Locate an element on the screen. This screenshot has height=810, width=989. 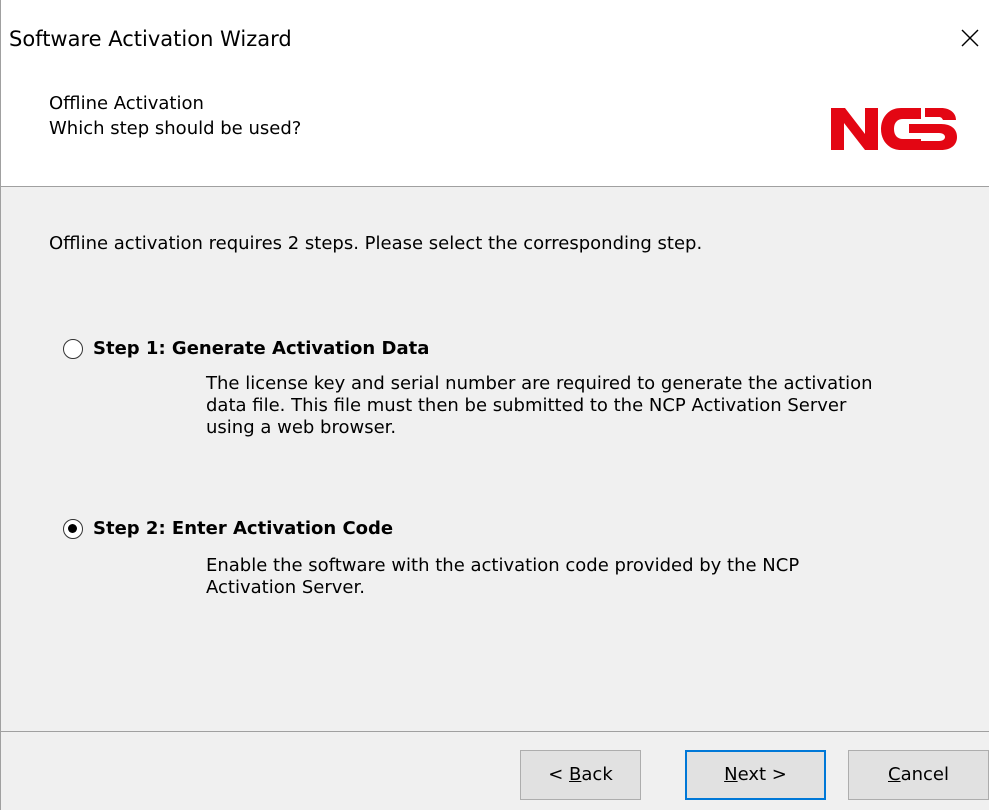
footer-divider is located at coordinates (495, 731).